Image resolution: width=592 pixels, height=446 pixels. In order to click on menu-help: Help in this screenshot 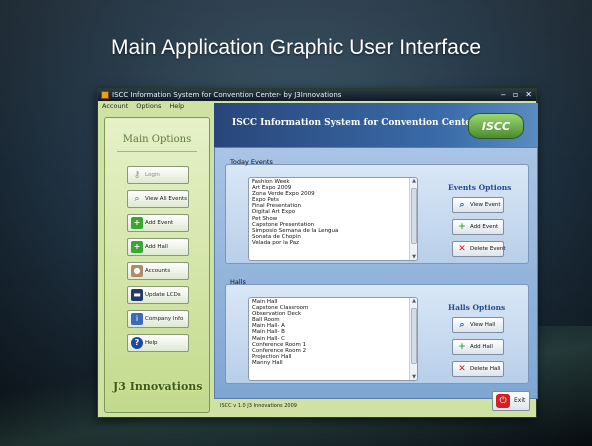, I will do `click(176, 106)`.